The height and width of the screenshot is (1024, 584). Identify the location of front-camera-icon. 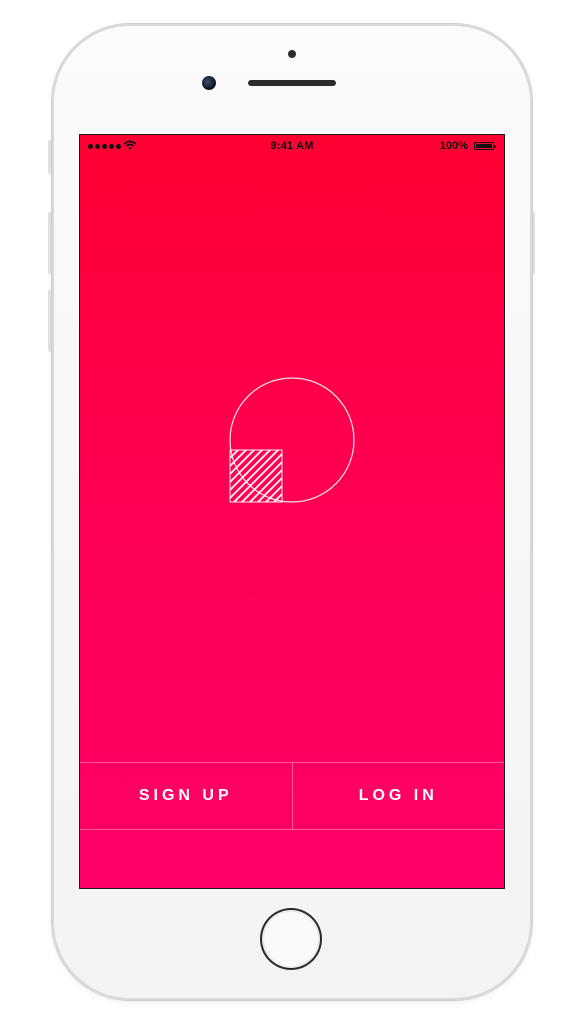
(209, 83).